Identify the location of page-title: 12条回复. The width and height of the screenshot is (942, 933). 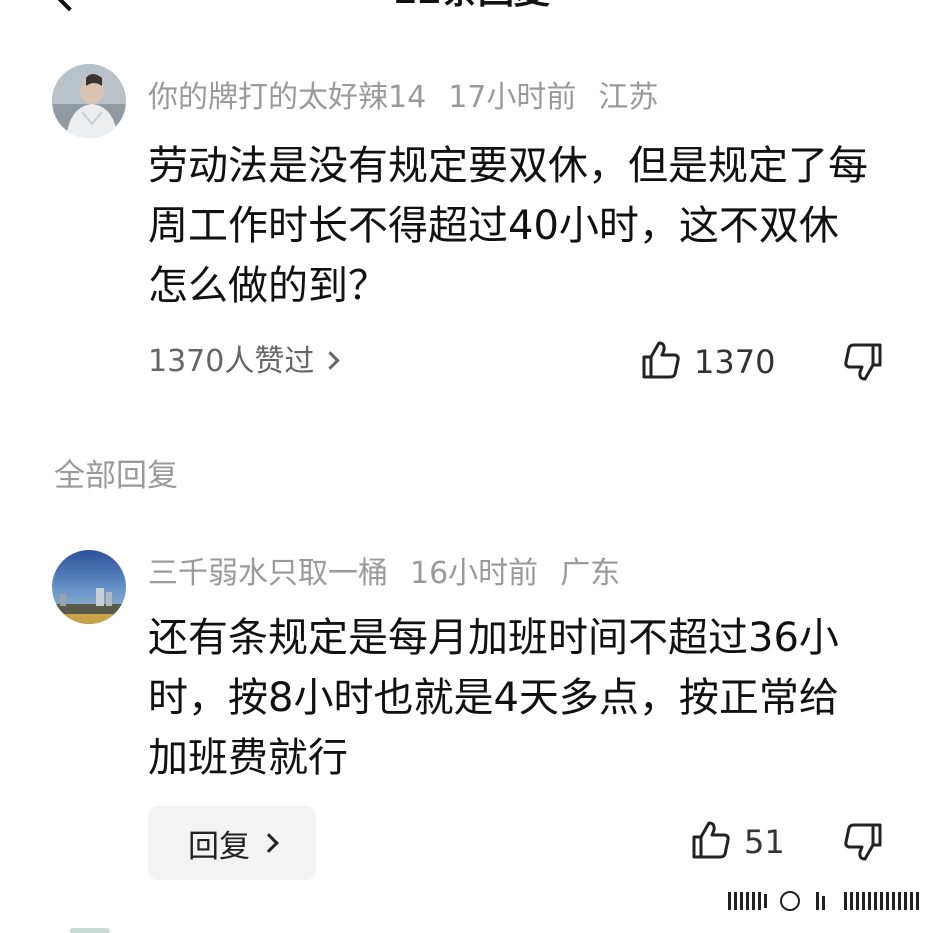
(471, 5).